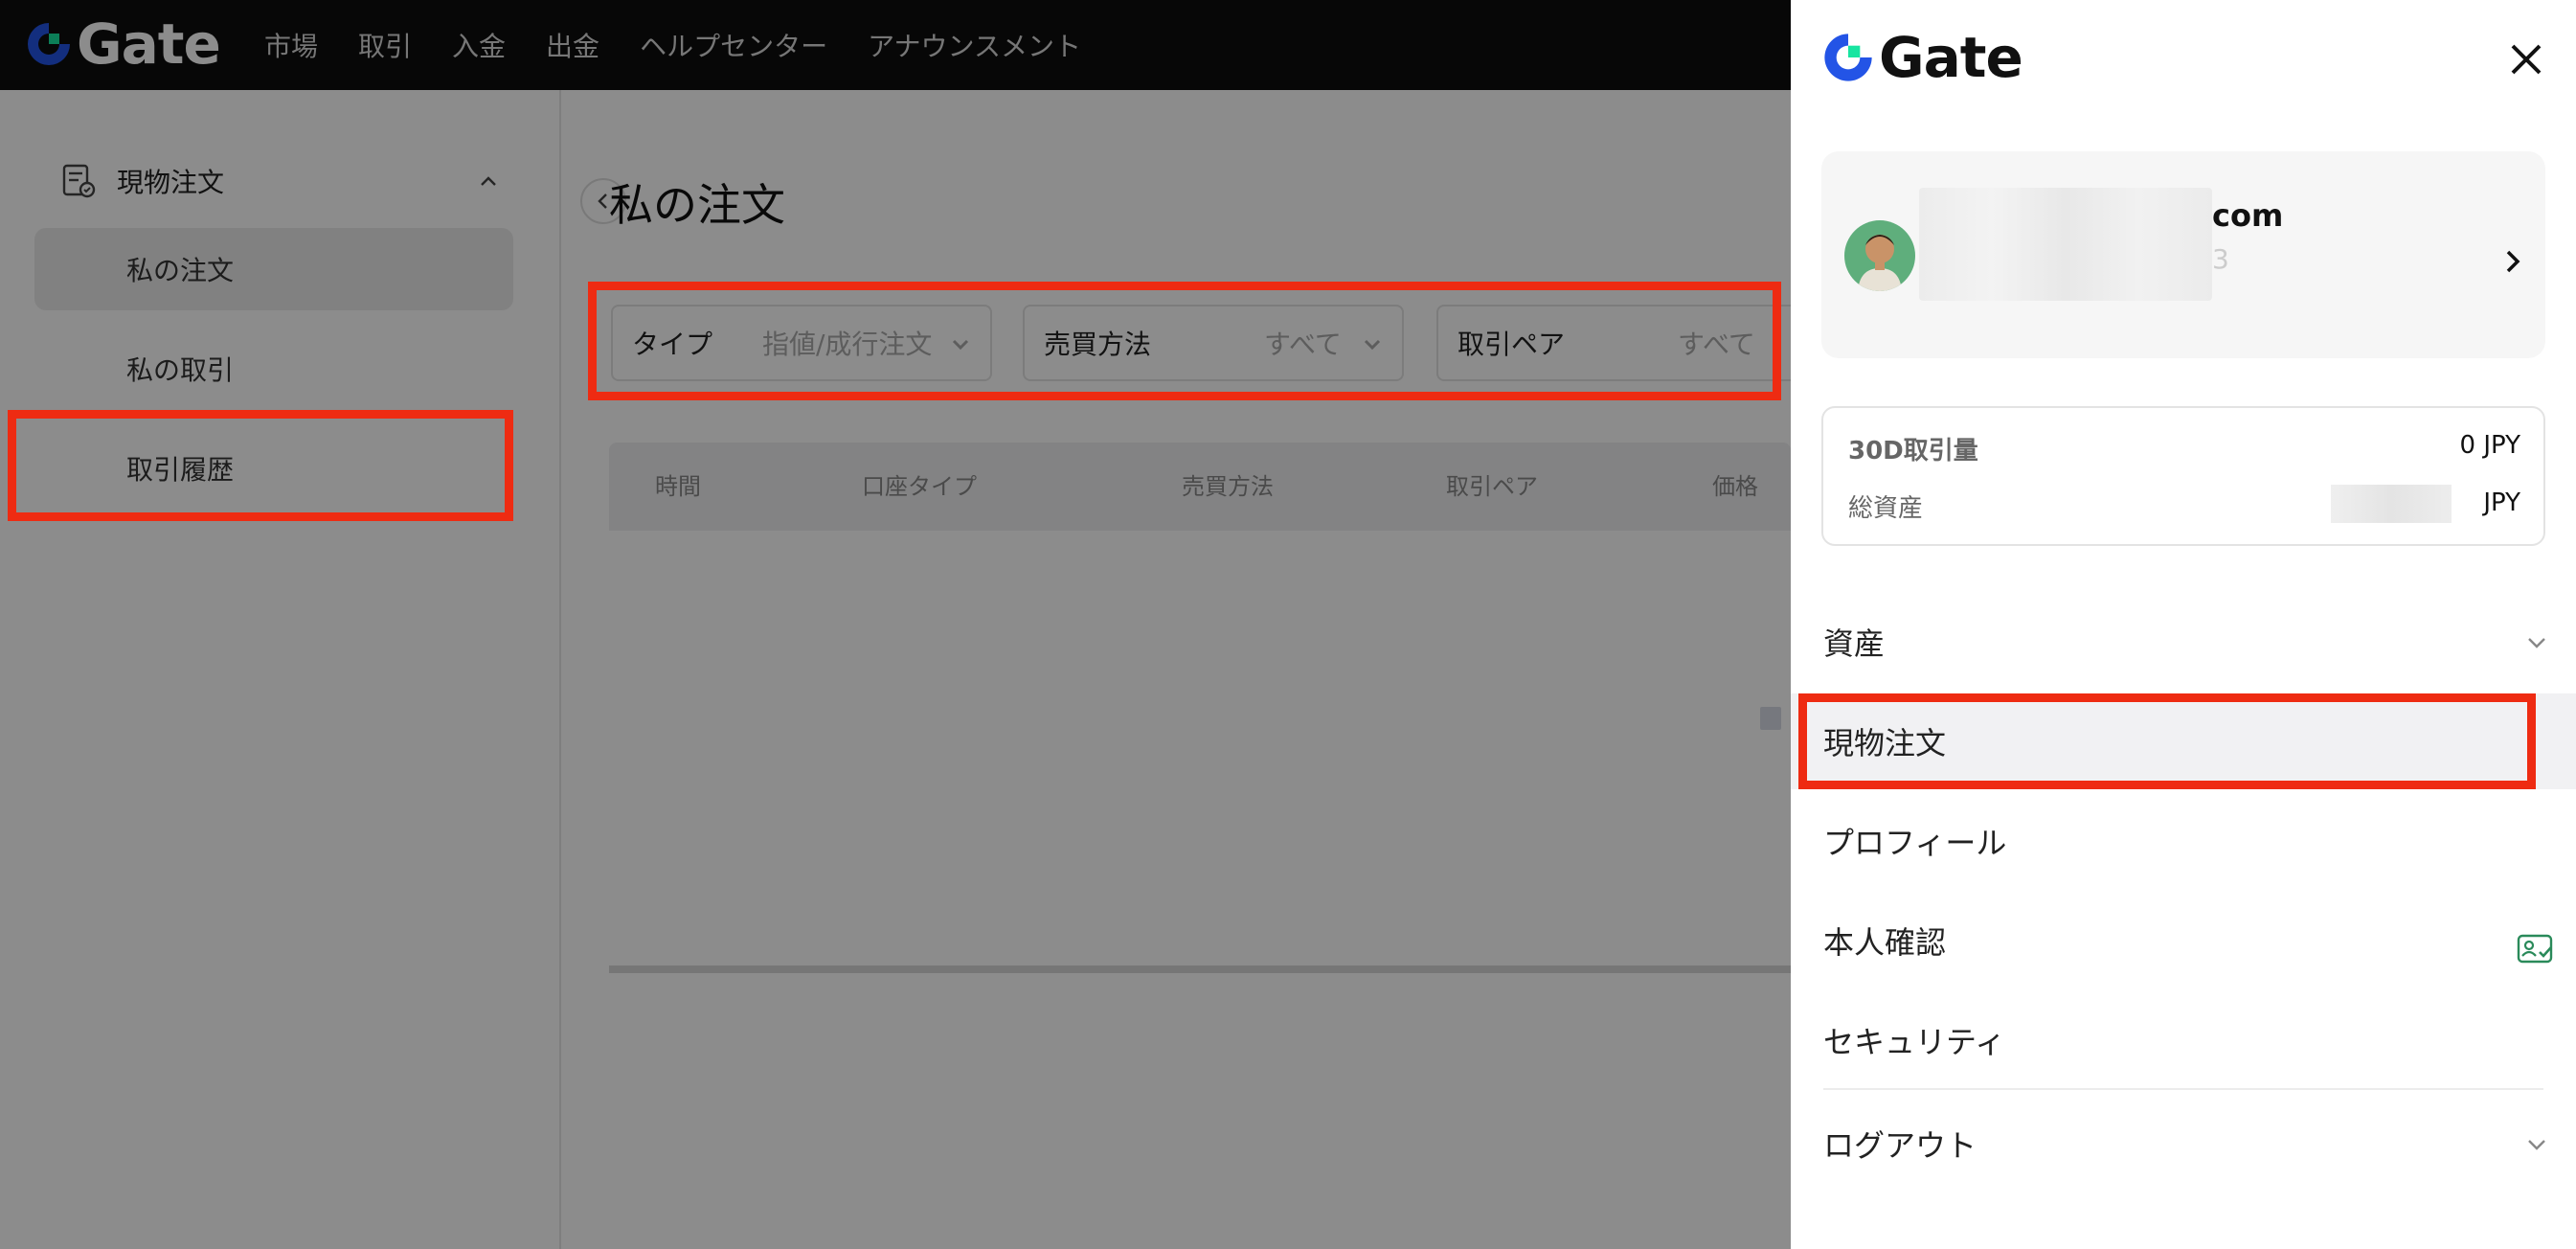 Image resolution: width=2576 pixels, height=1249 pixels. I want to click on total-assets-redacted, so click(2391, 504).